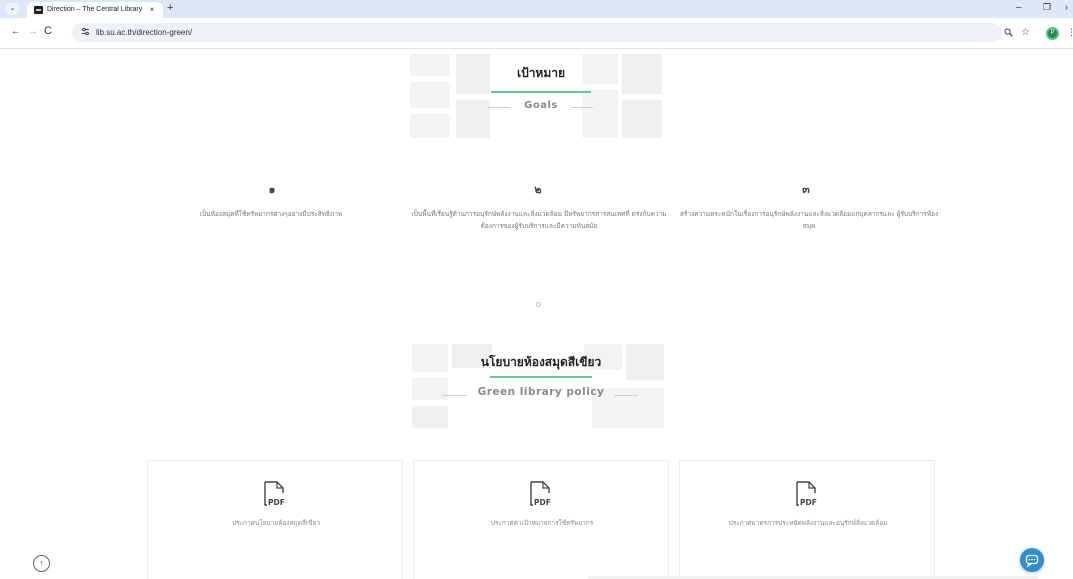 The width and height of the screenshot is (1073, 579). I want to click on document-label: ประกาศนโยบายห้องสมุดสีเขียว, so click(276, 523).